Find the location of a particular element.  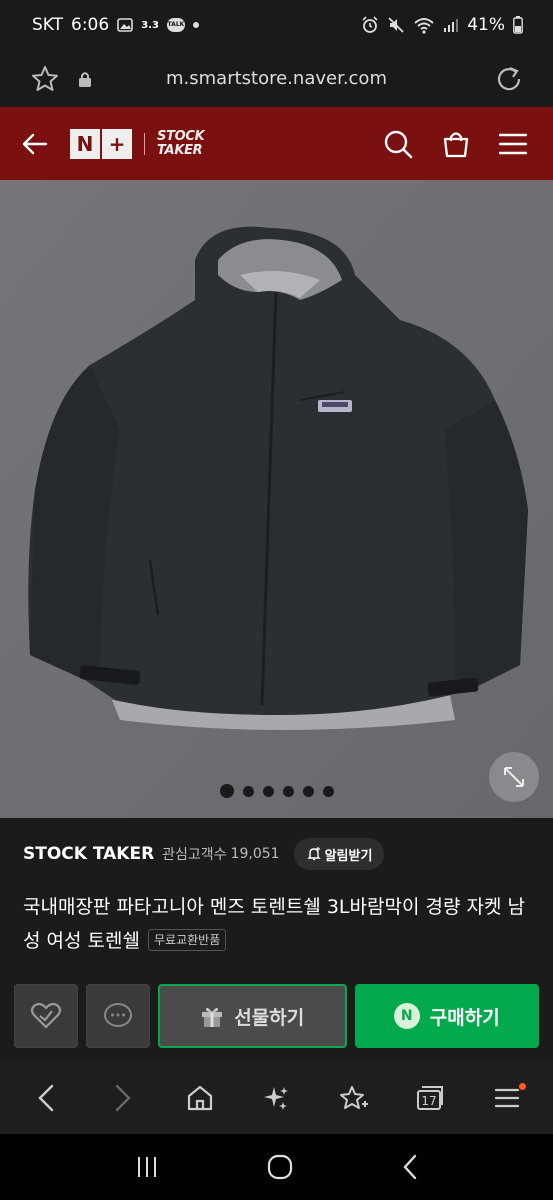

hamburger-menu-icon is located at coordinates (506, 1098).